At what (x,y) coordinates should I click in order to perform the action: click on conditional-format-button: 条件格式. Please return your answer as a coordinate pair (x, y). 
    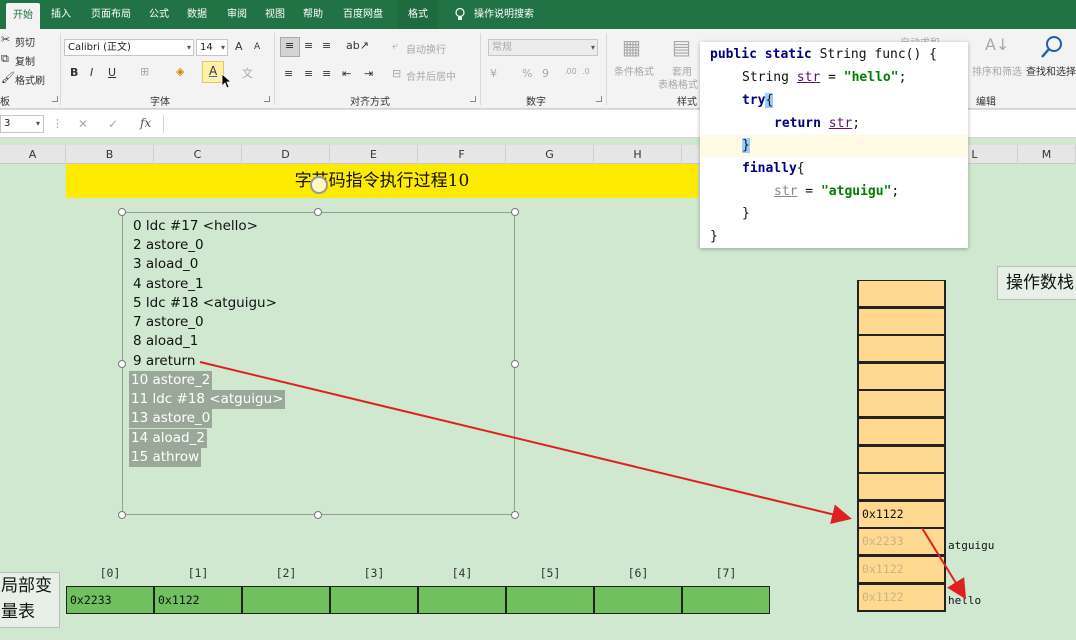
    Looking at the image, I should click on (634, 70).